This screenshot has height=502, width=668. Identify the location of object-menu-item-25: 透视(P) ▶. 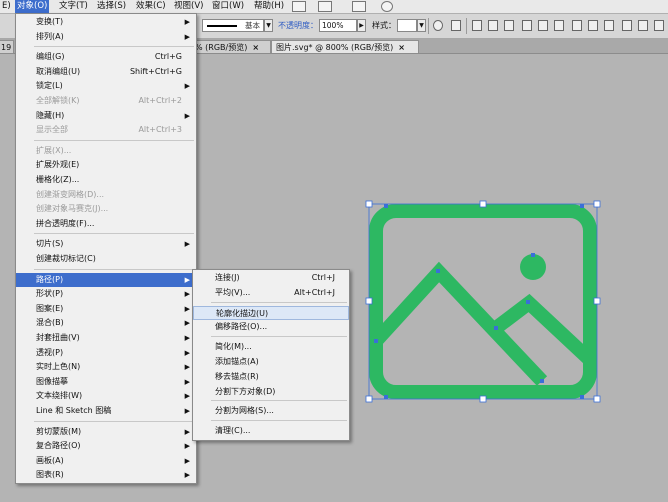
(106, 353).